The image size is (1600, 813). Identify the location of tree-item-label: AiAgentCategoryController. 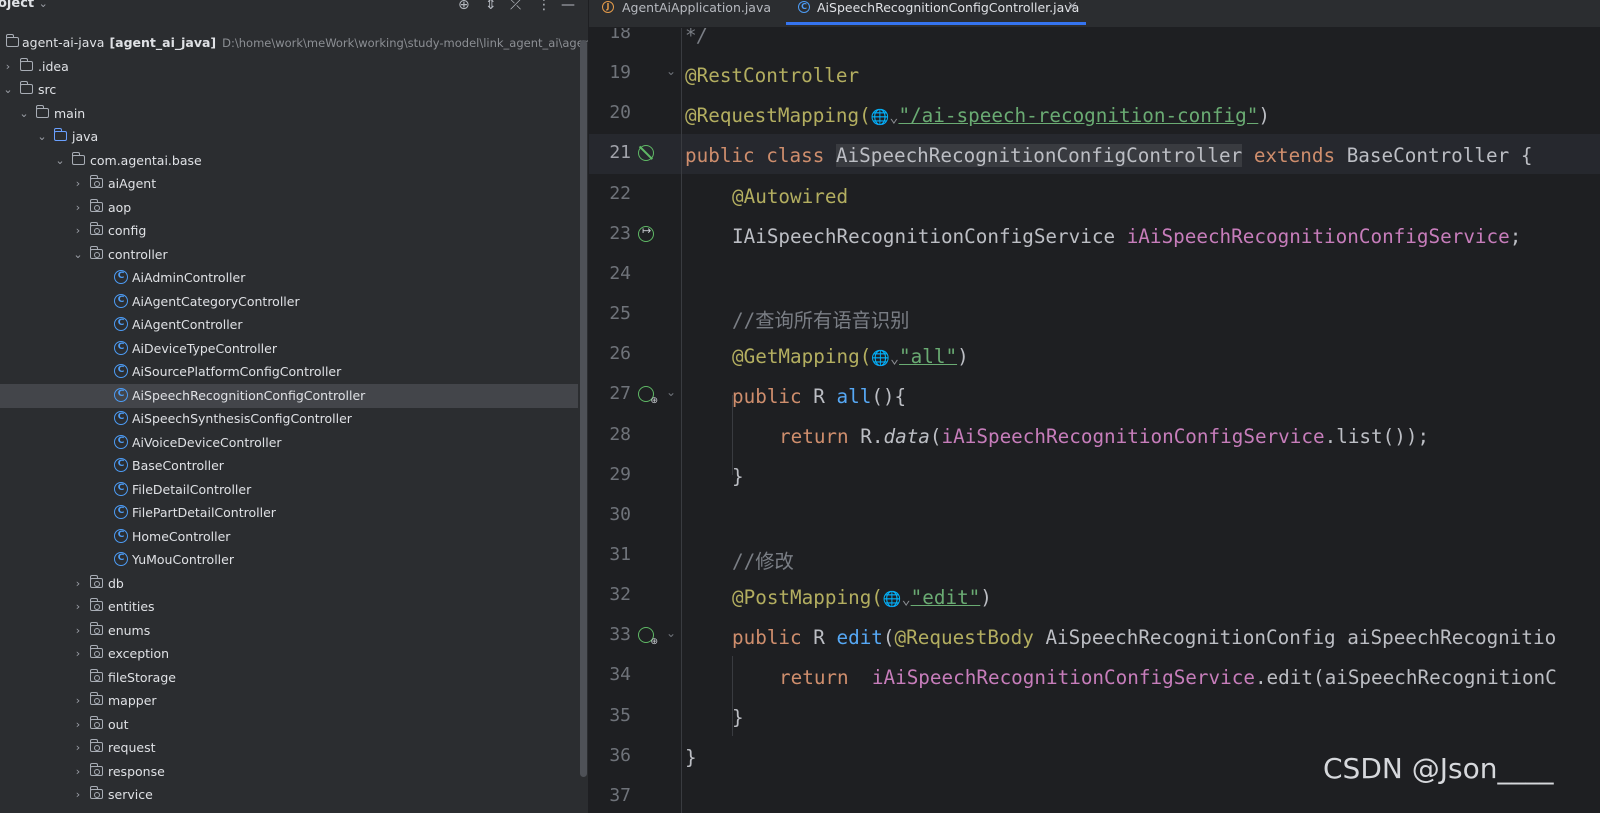
(216, 301).